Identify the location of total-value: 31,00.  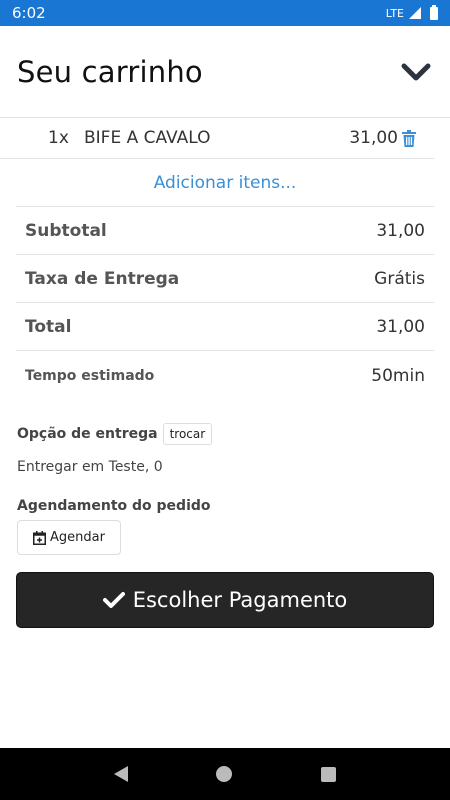
(400, 326).